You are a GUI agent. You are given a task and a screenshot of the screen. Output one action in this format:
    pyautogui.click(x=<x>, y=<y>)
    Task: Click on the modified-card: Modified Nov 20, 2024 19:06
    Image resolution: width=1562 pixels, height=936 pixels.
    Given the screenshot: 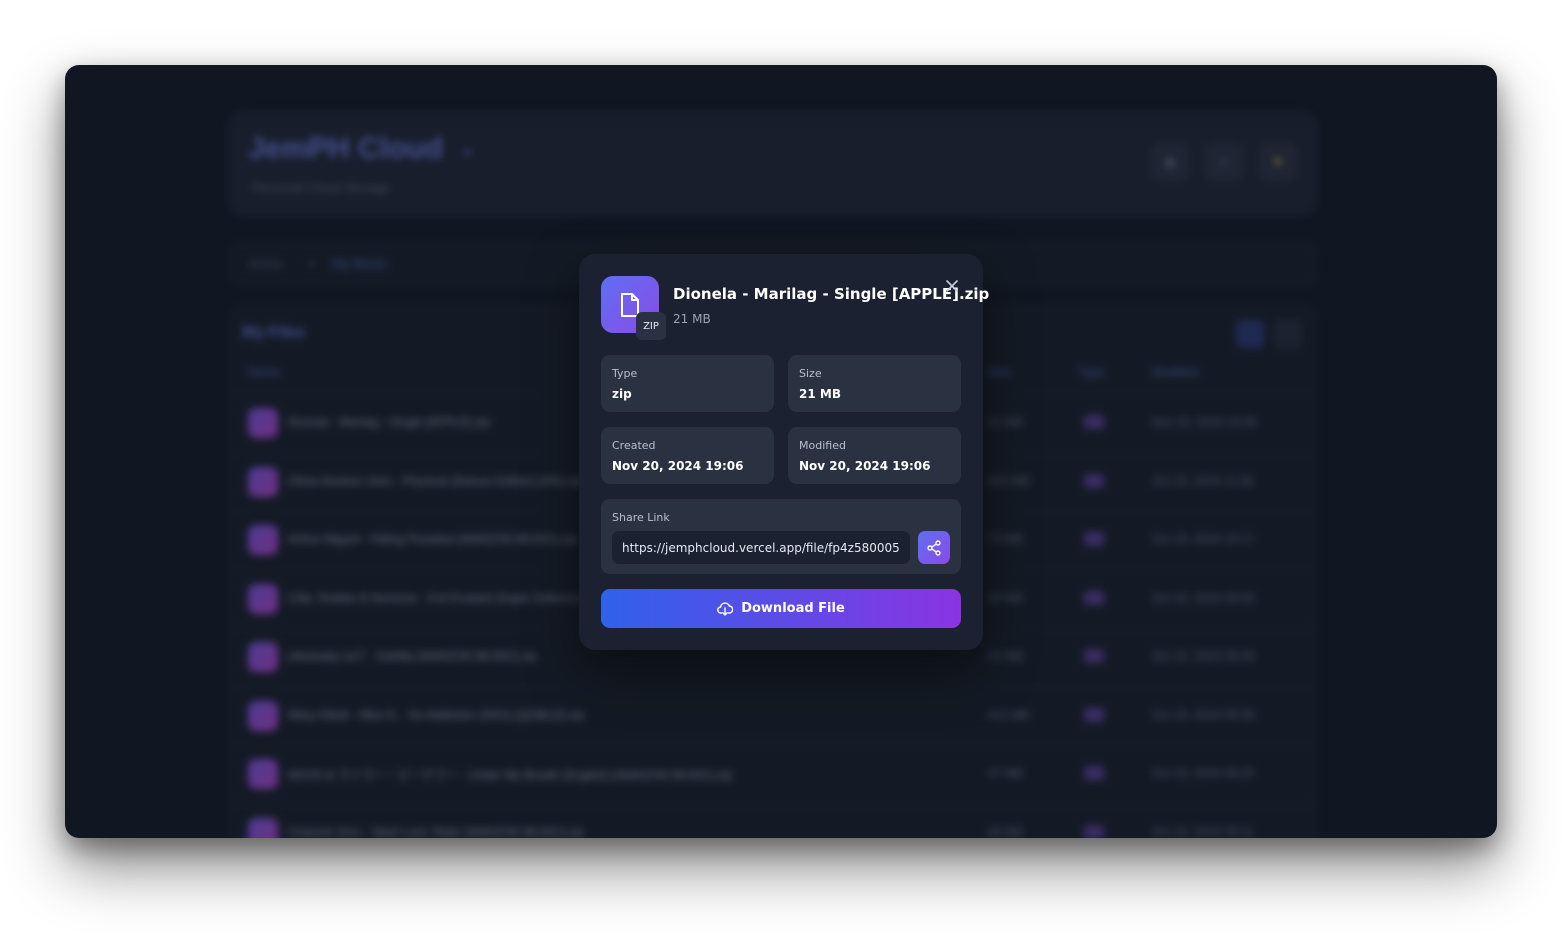 What is the action you would take?
    pyautogui.click(x=874, y=455)
    